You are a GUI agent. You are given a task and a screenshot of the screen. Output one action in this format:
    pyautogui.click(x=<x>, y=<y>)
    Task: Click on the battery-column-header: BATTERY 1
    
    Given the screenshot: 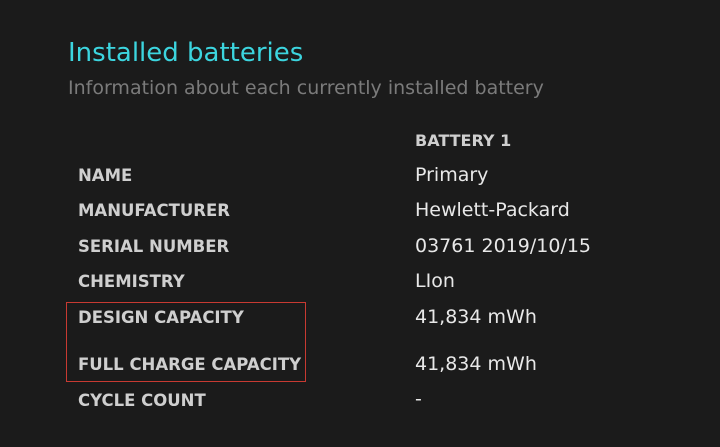 What is the action you would take?
    pyautogui.click(x=463, y=140)
    